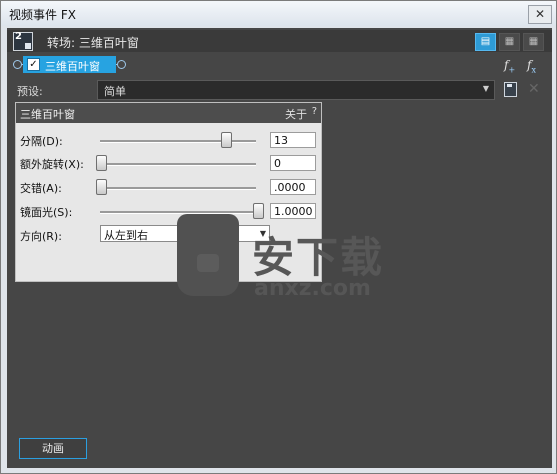 Image resolution: width=557 pixels, height=474 pixels. I want to click on plugin-chain-icon: 2, so click(23, 41).